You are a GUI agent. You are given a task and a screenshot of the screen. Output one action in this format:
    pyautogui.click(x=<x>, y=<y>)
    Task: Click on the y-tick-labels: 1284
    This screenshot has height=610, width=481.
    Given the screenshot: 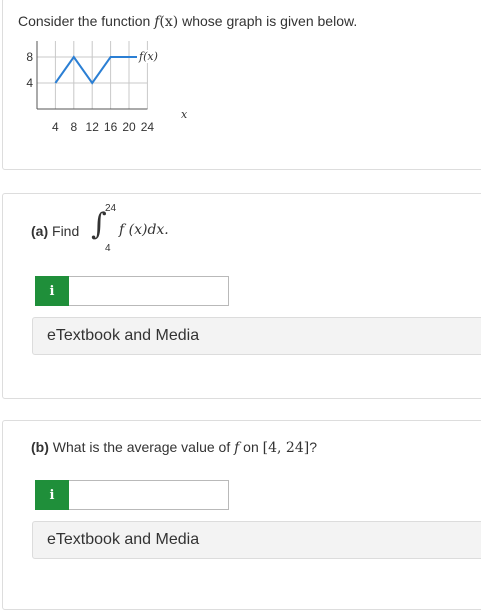 What is the action you would take?
    pyautogui.click(x=29, y=70)
    